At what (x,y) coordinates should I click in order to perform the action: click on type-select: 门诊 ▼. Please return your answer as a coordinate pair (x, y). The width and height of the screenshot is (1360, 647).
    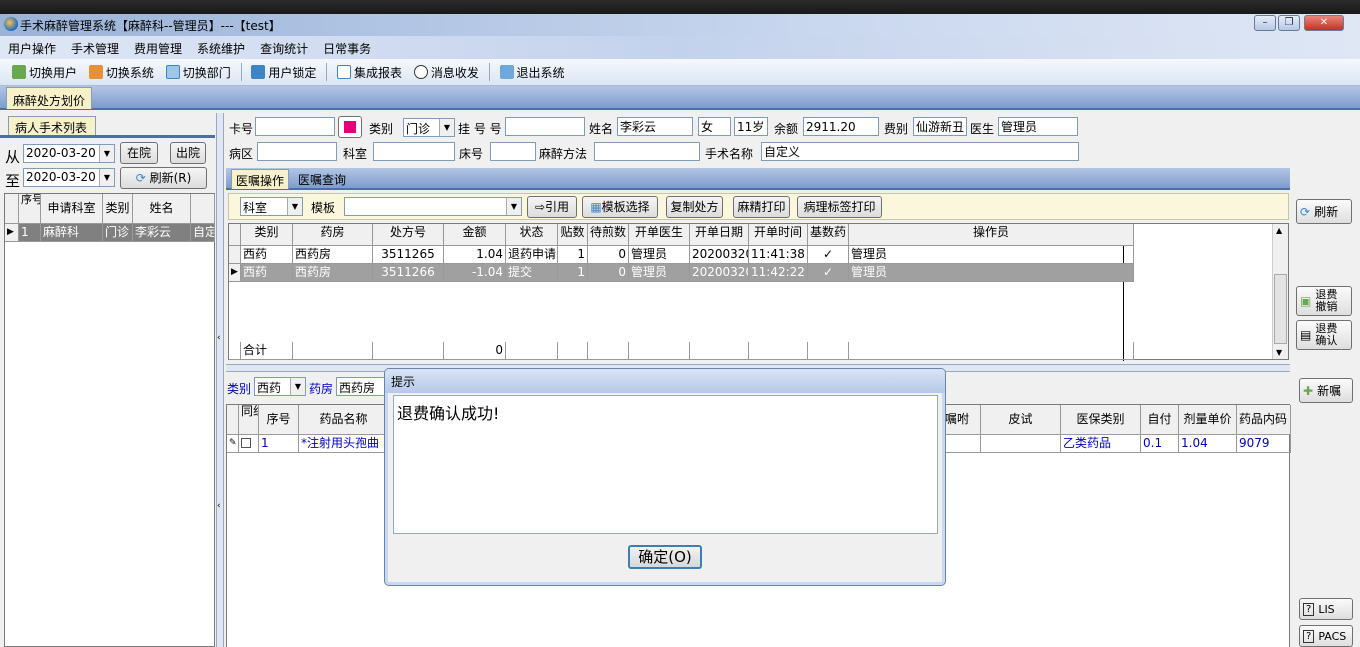
    Looking at the image, I should click on (429, 127).